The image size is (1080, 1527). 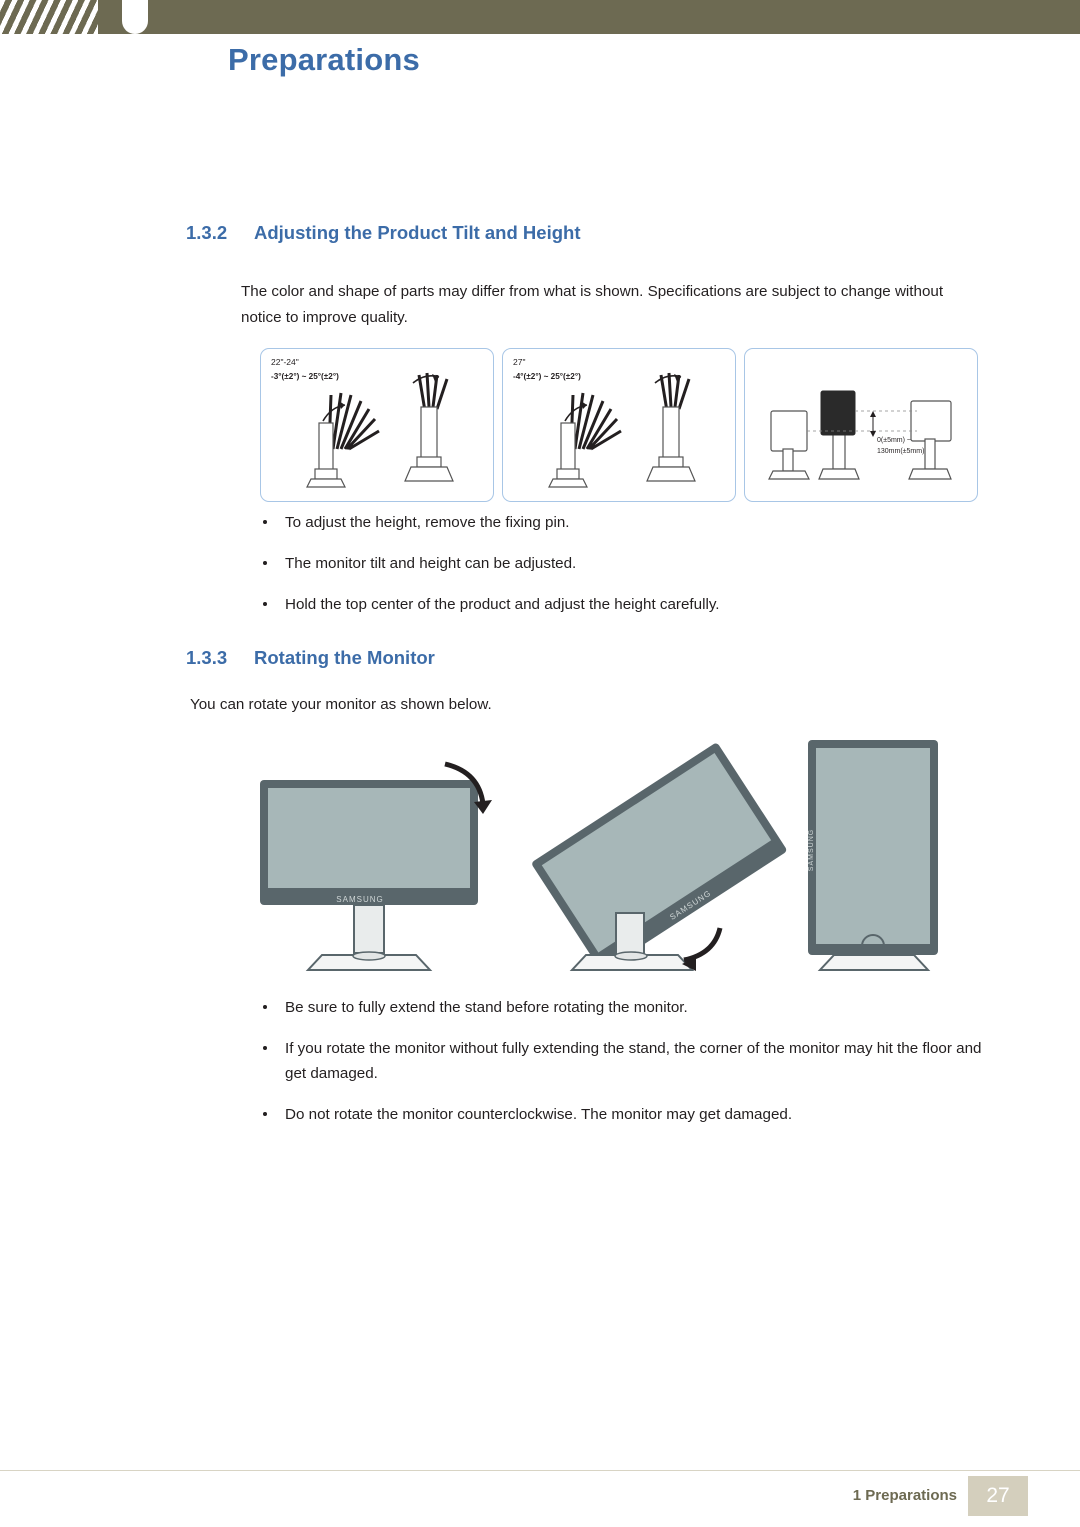 What do you see at coordinates (417, 232) in the screenshot?
I see `section-title-132: Adjusting the Product Tilt and Height` at bounding box center [417, 232].